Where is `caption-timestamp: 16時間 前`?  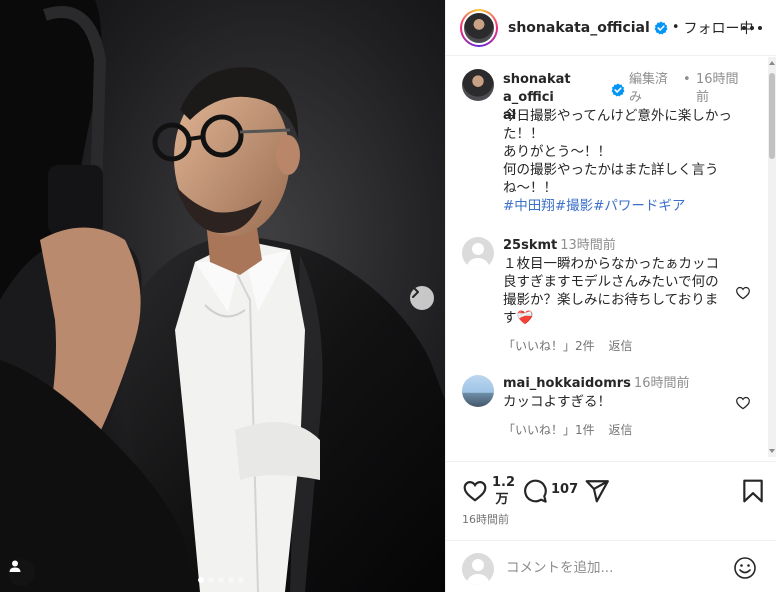
caption-timestamp: 16時間 前 is located at coordinates (721, 89).